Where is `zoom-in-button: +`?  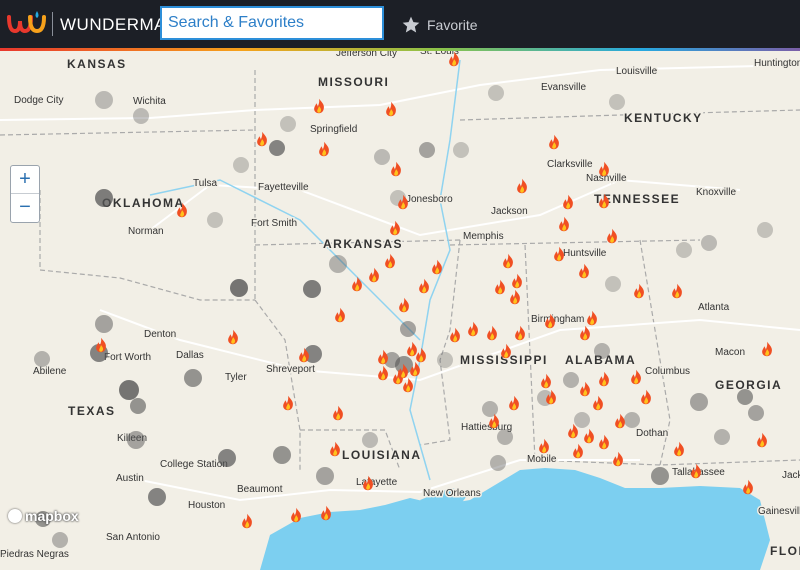
zoom-in-button: + is located at coordinates (25, 179).